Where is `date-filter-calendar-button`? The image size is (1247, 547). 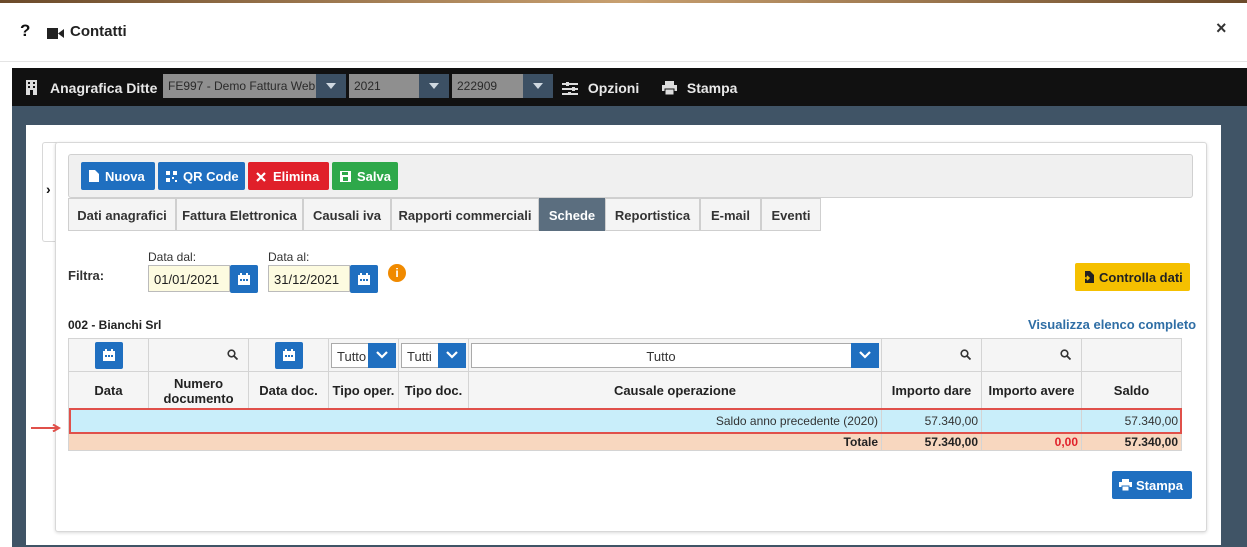
date-filter-calendar-button is located at coordinates (108, 355).